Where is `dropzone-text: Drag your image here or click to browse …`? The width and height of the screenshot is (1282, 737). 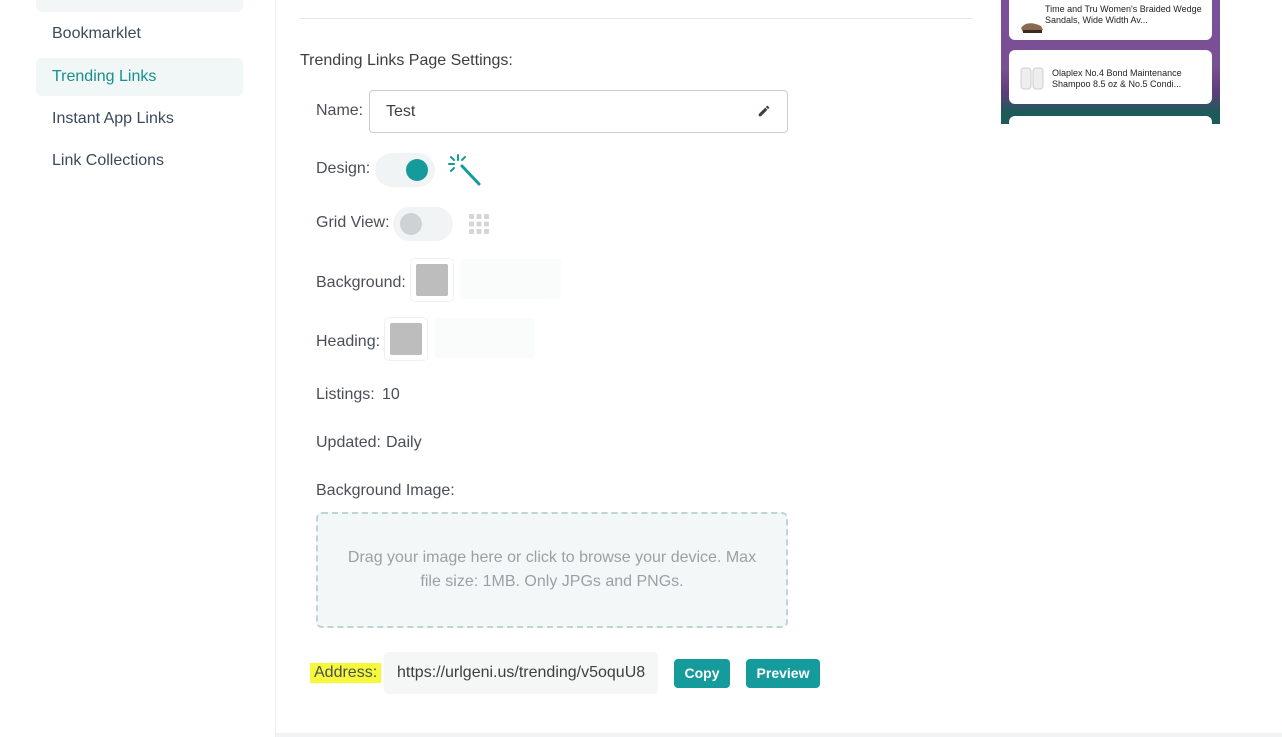
dropzone-text: Drag your image here or click to browse … is located at coordinates (552, 569).